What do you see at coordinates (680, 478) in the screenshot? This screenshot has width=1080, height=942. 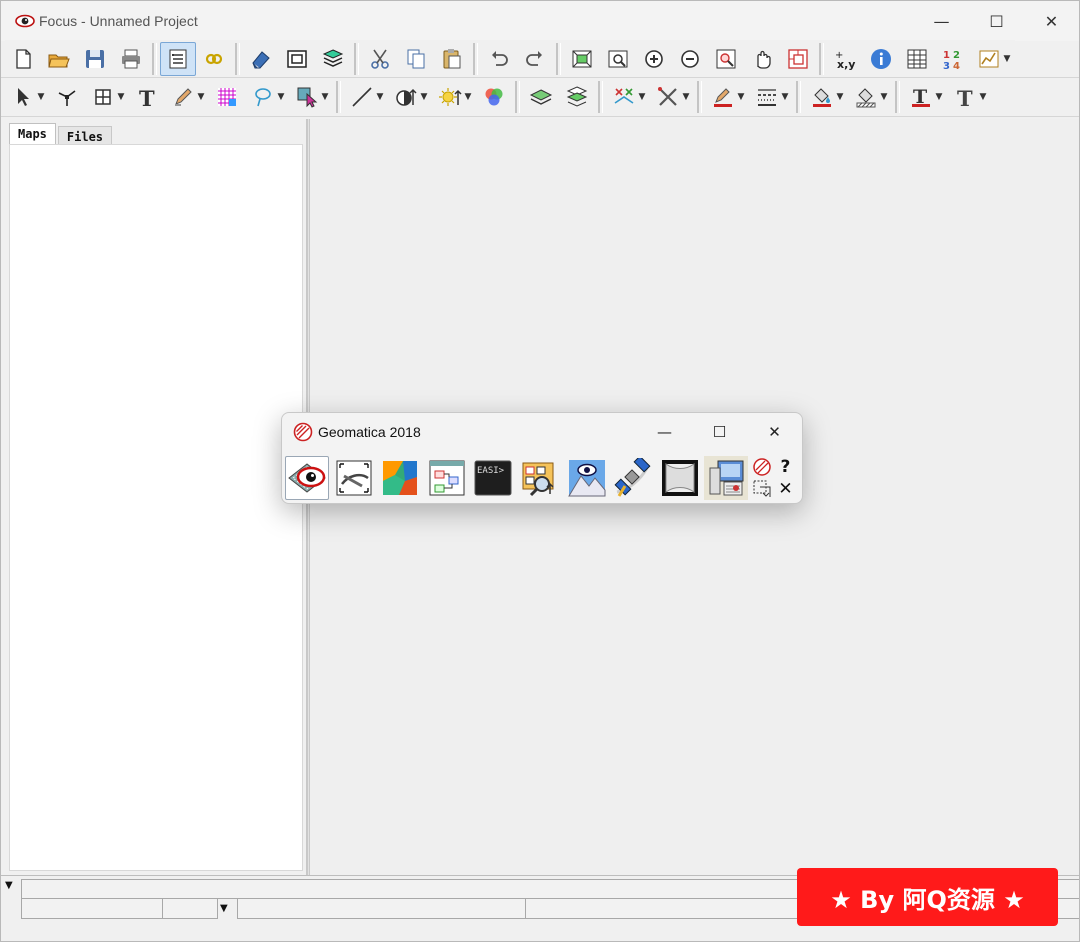 I see `fly-through-launcher-button` at bounding box center [680, 478].